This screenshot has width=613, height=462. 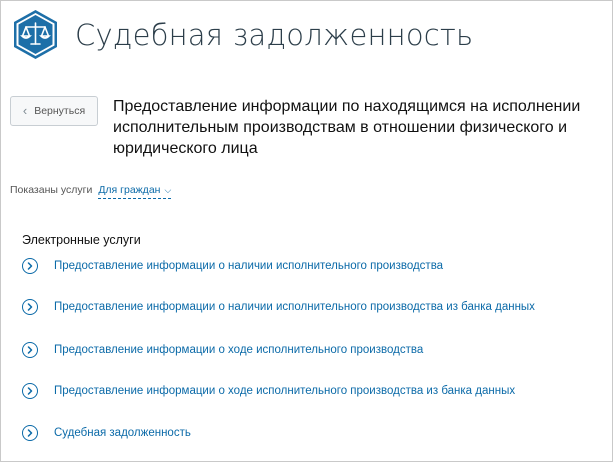 I want to click on service-link-label: Судебная задолженность, so click(x=122, y=433).